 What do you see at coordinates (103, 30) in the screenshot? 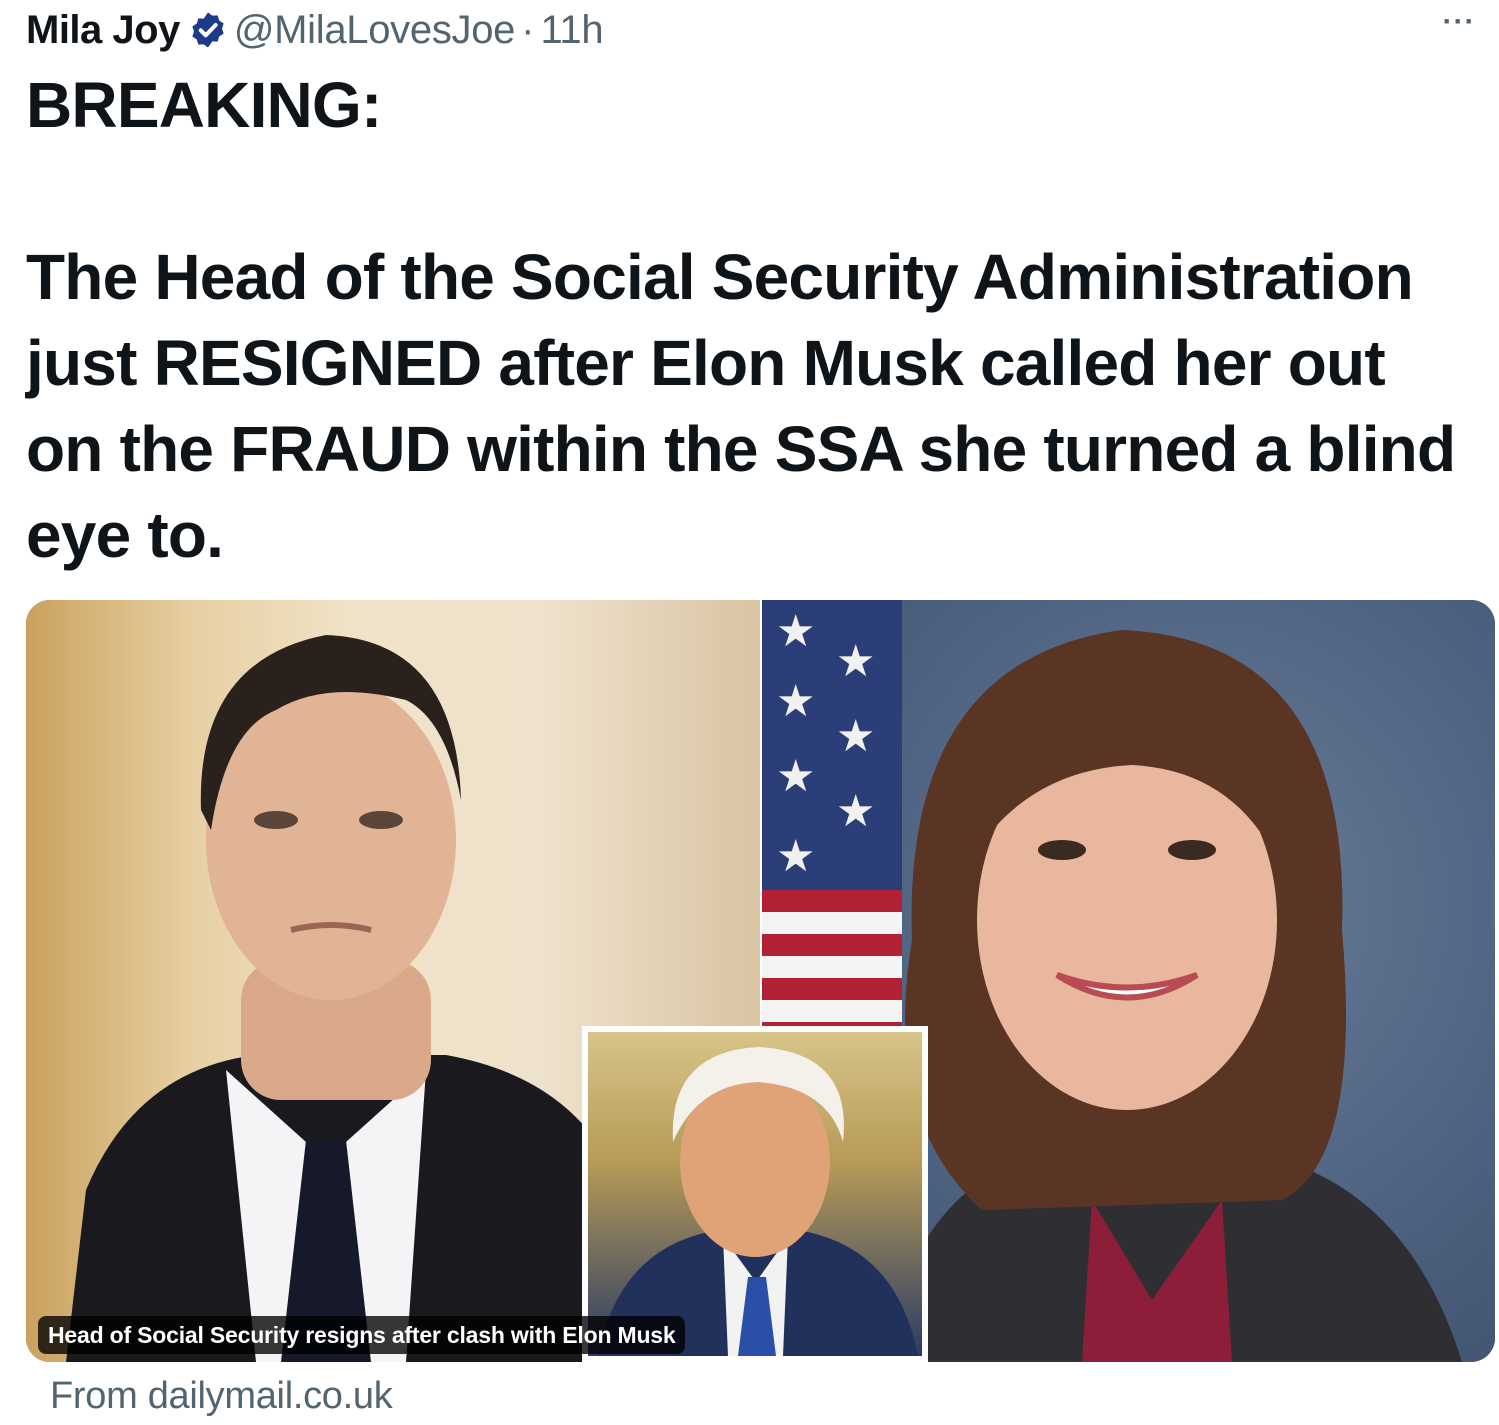
I see `author-name: Mila Joy` at bounding box center [103, 30].